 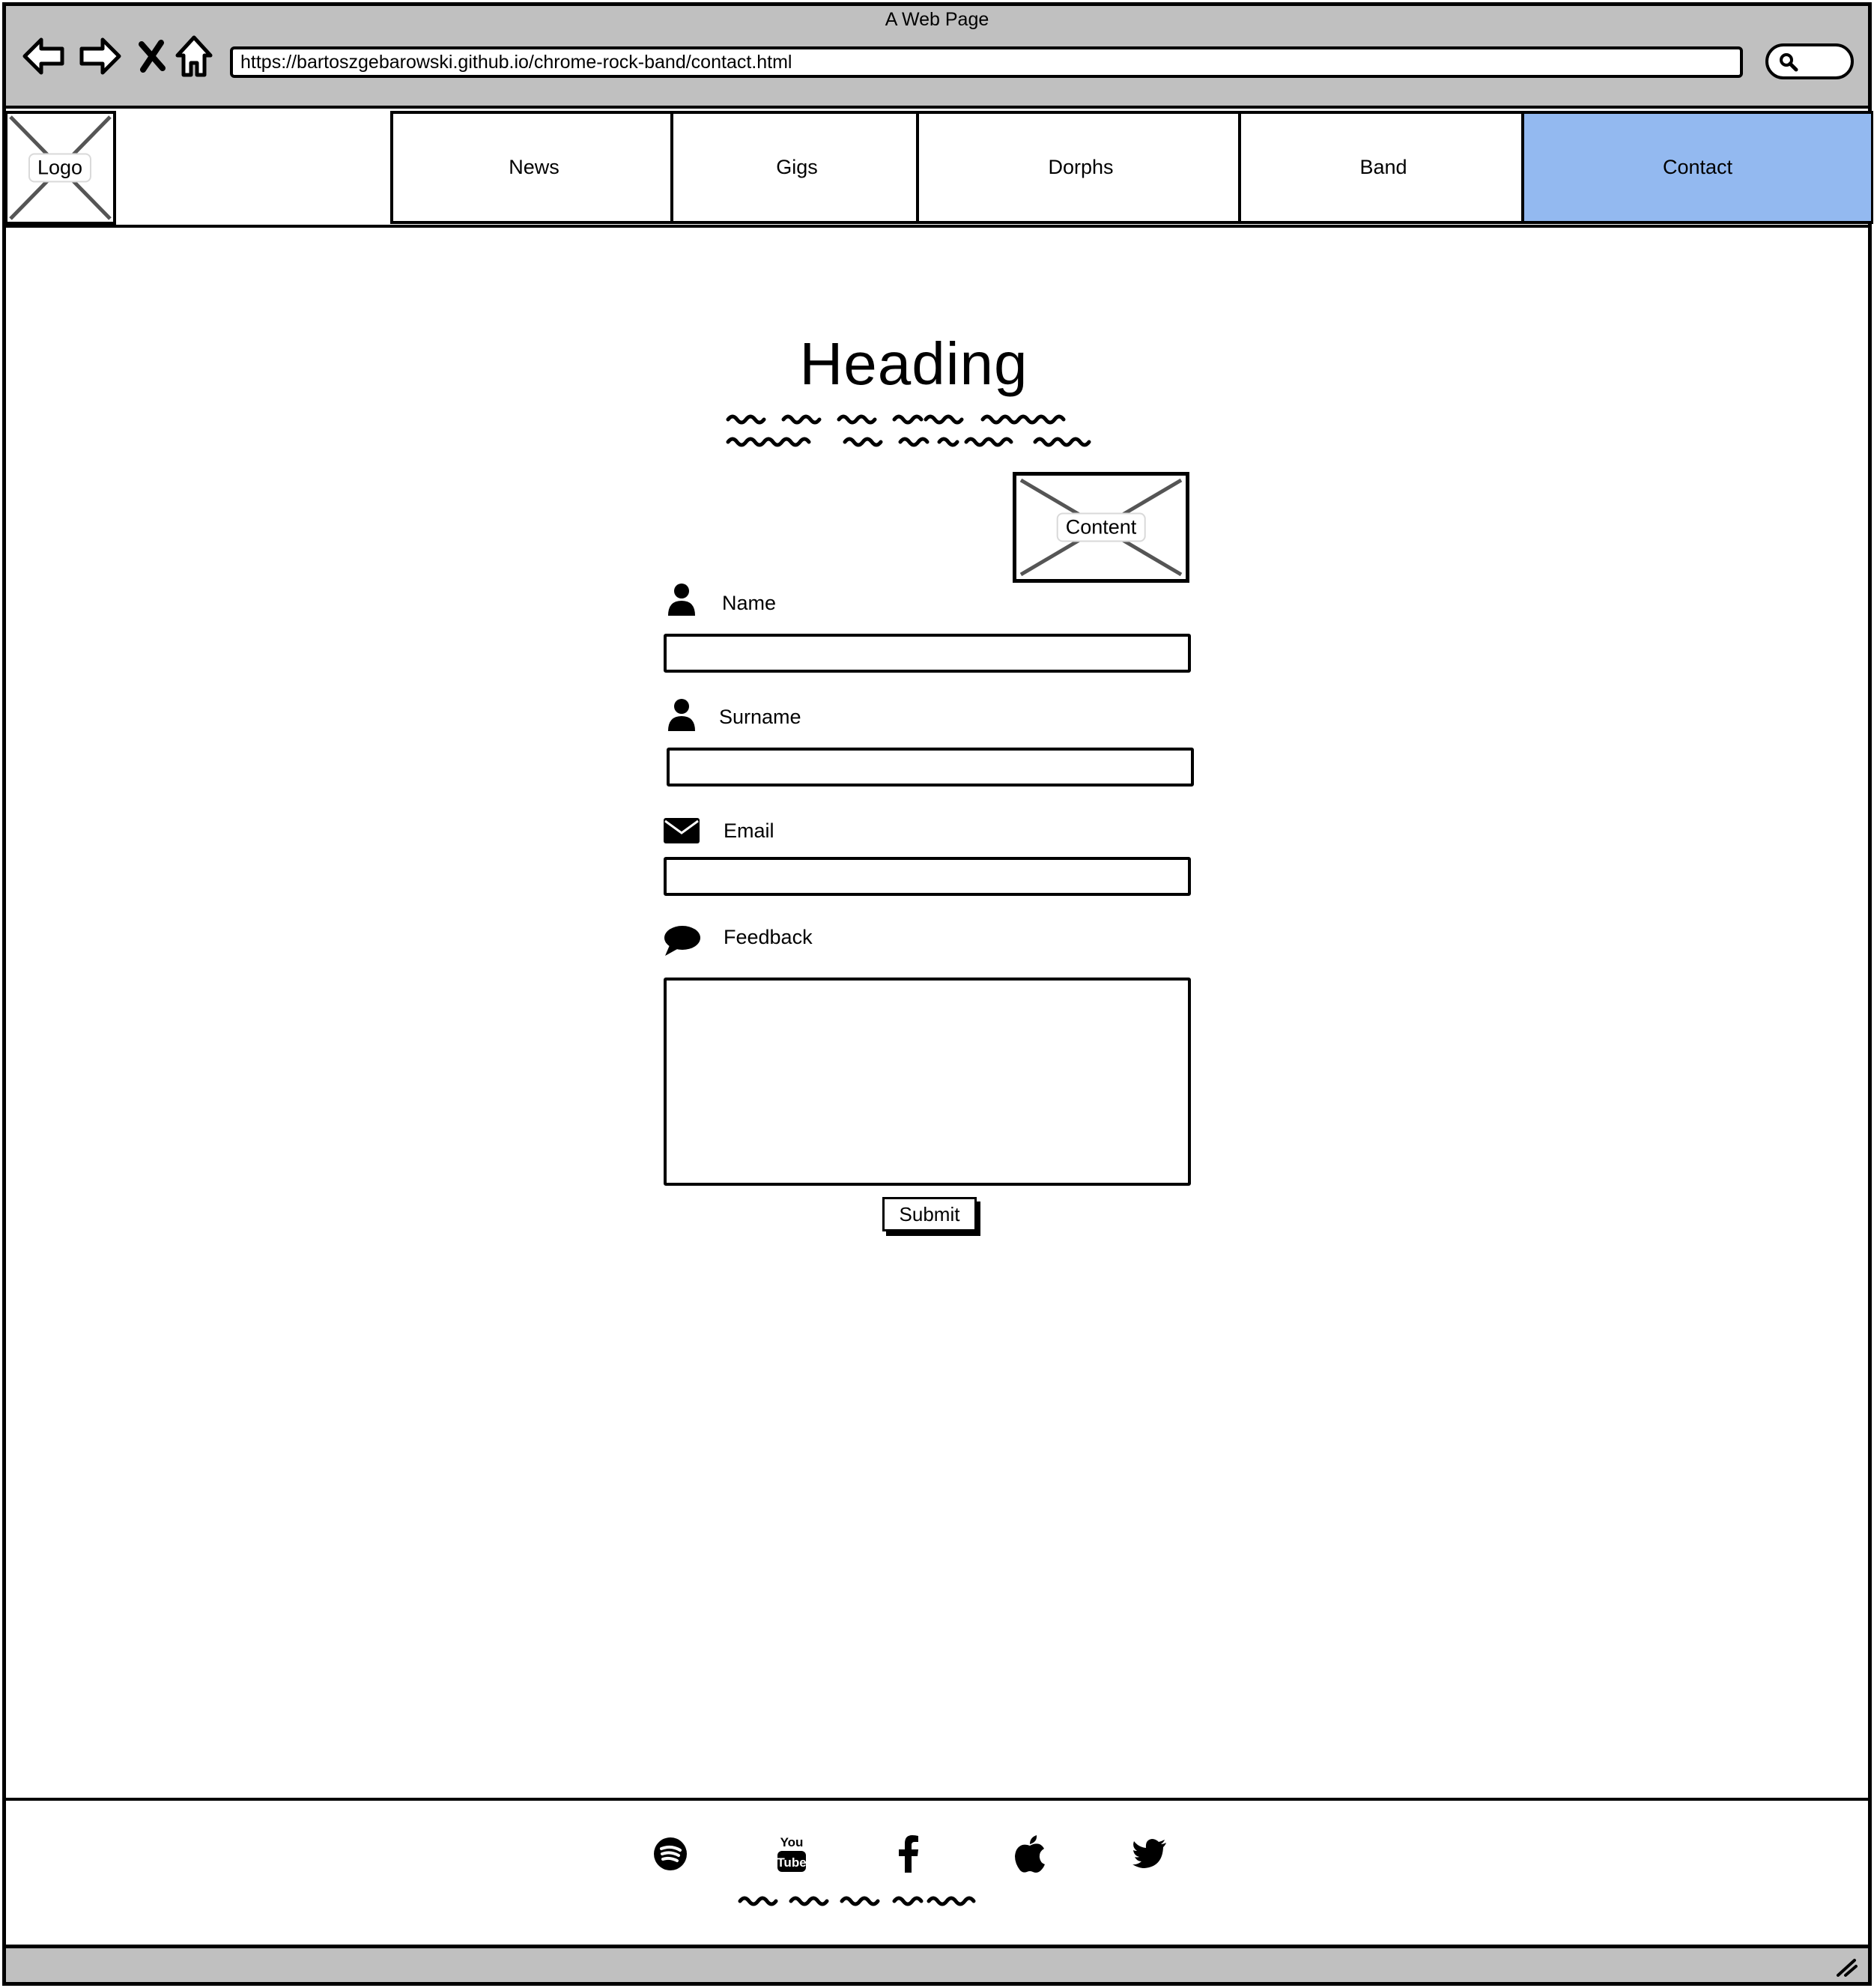 I want to click on apple-icon, so click(x=1030, y=1854).